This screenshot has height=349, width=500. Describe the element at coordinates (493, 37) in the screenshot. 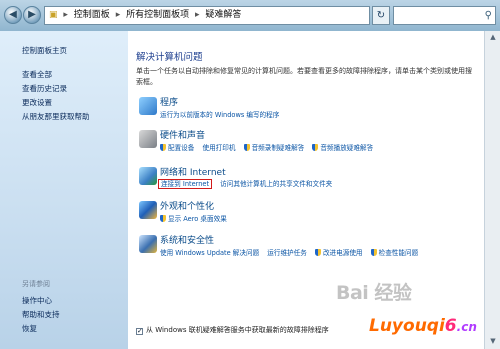

I see `scroll-up-icon: ▲` at that location.